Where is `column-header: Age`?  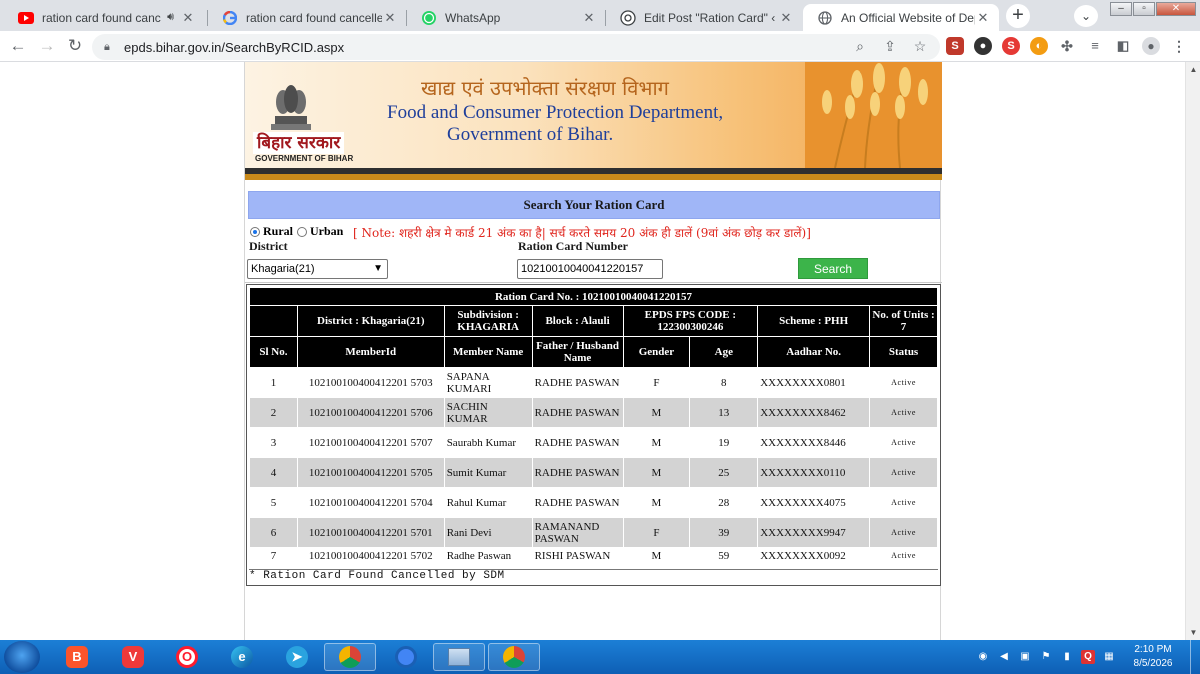 column-header: Age is located at coordinates (724, 352).